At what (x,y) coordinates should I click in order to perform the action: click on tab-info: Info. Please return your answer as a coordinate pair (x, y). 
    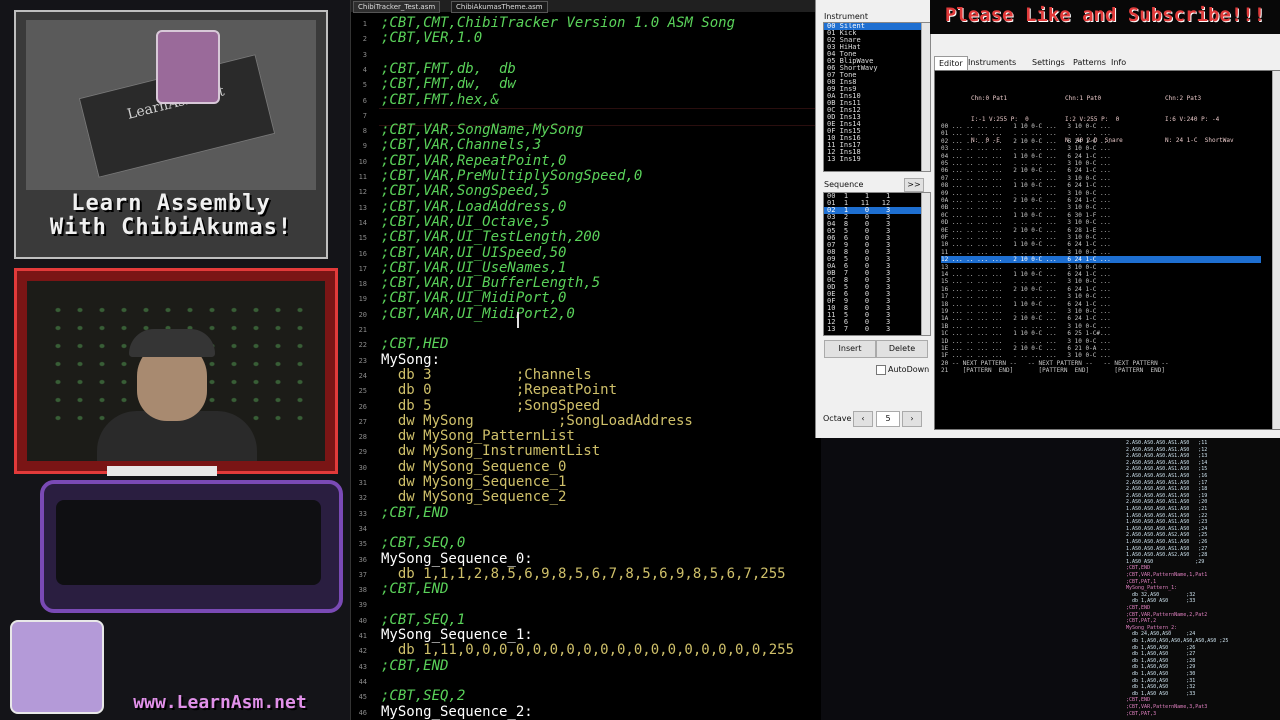
    Looking at the image, I should click on (1118, 62).